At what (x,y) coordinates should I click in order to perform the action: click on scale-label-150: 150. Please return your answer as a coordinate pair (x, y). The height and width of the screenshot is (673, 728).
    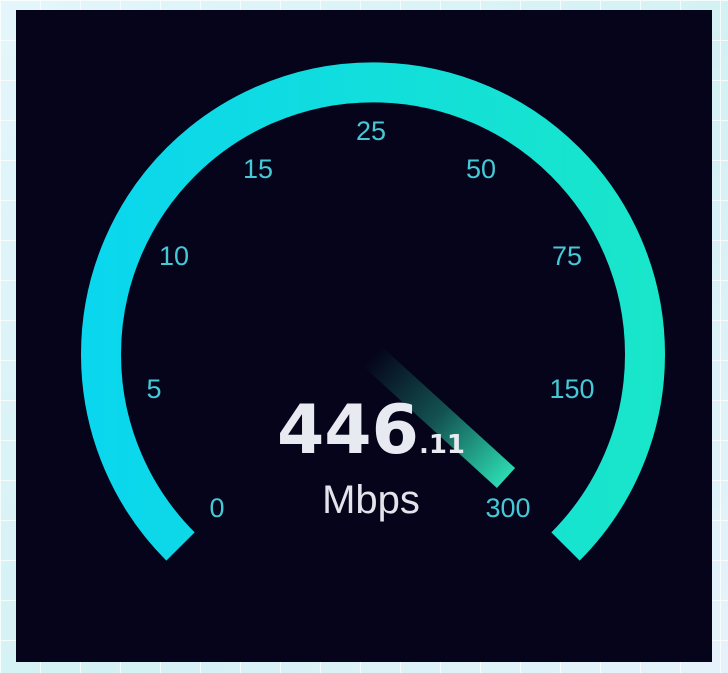
    Looking at the image, I should click on (571, 389).